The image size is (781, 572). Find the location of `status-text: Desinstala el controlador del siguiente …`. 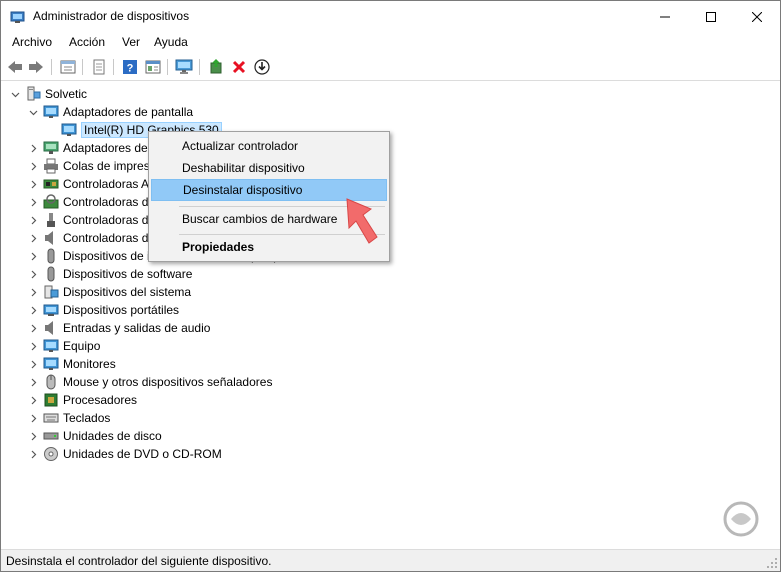

status-text: Desinstala el controlador del siguiente … is located at coordinates (139, 561).